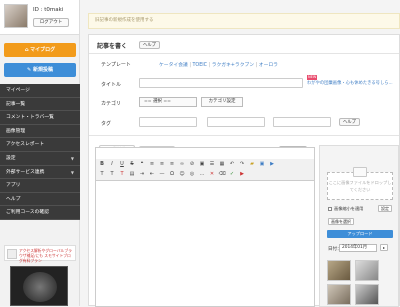  Describe the element at coordinates (25, 145) in the screenshot. I see `sidebar-item-label: アクセスレポート` at that location.